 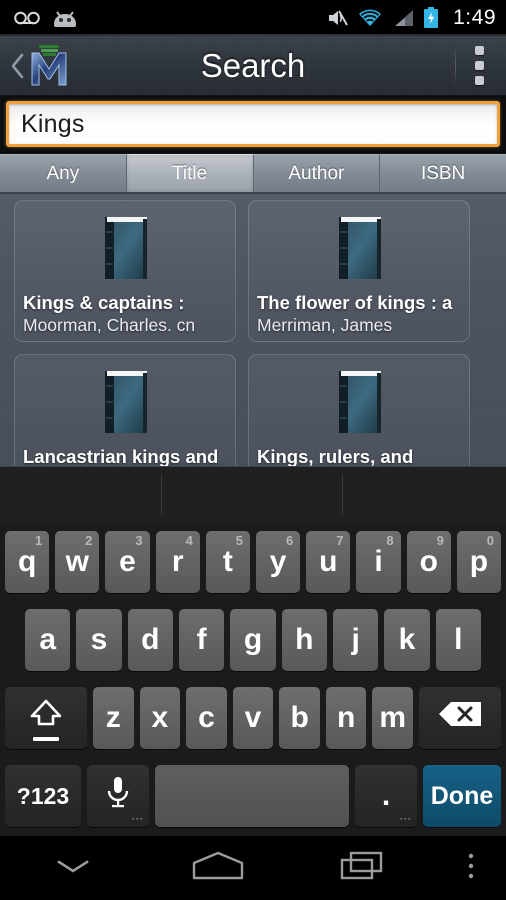 I want to click on key-label: f, so click(x=201, y=639).